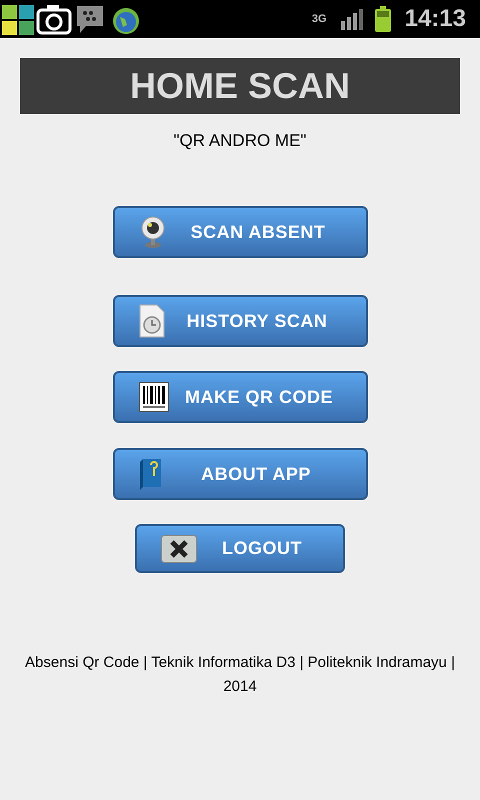 Image resolution: width=480 pixels, height=800 pixels. I want to click on menu-button: SCAN ABSENT, so click(240, 232).